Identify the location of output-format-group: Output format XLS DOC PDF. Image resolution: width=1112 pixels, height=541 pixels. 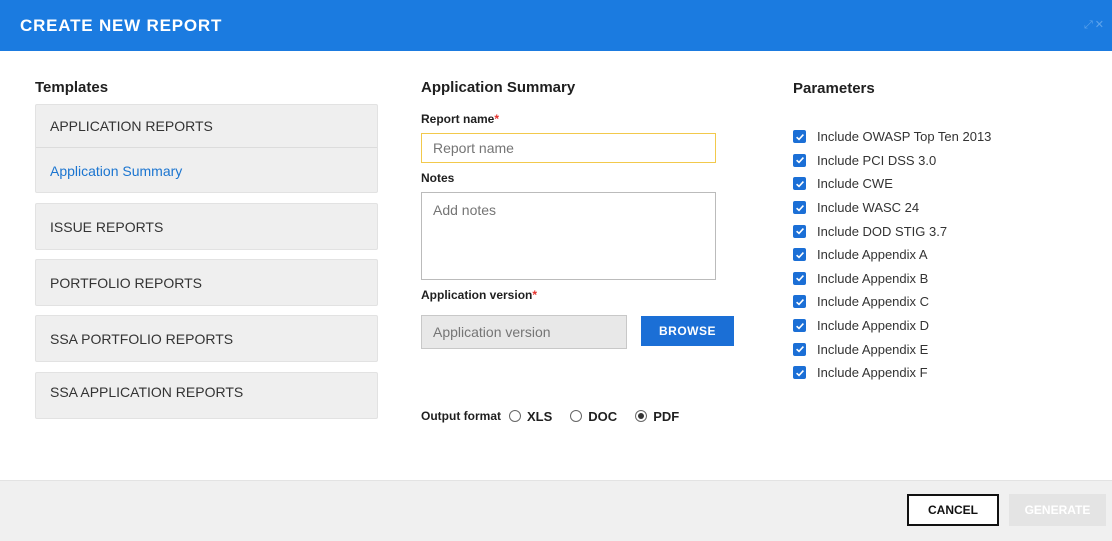
(555, 416).